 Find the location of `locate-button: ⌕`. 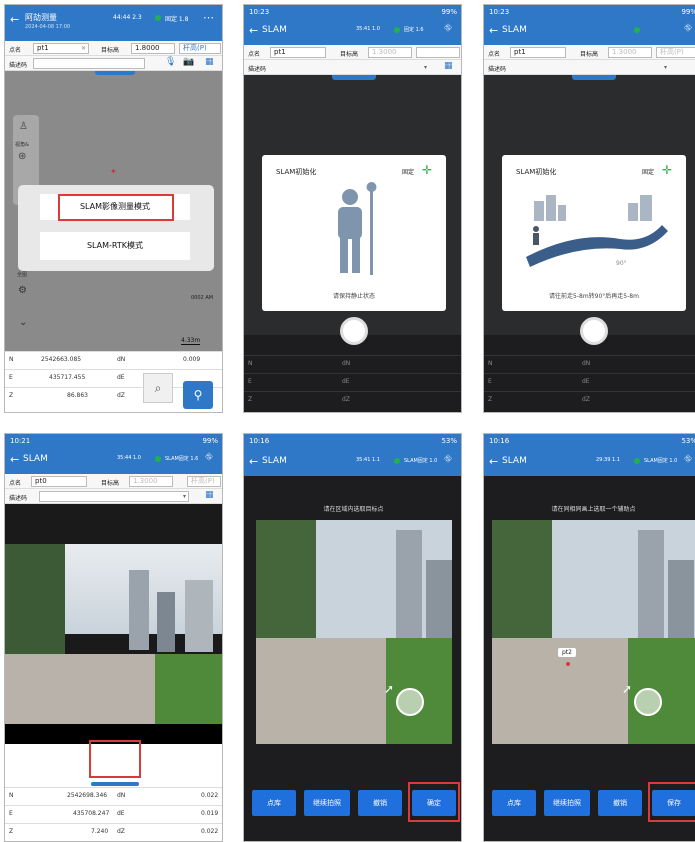

locate-button: ⌕ is located at coordinates (158, 388).